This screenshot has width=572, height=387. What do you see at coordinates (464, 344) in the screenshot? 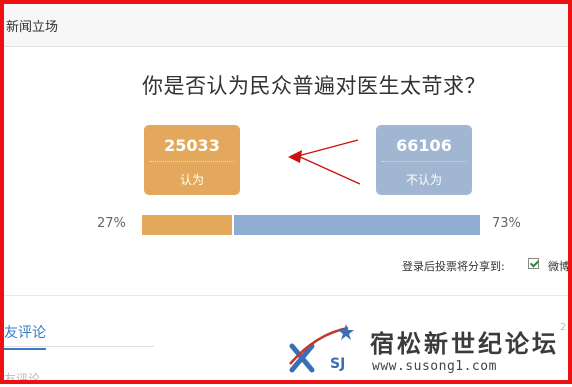
I see `watermark-title: 宿松新世纪论坛` at bounding box center [464, 344].